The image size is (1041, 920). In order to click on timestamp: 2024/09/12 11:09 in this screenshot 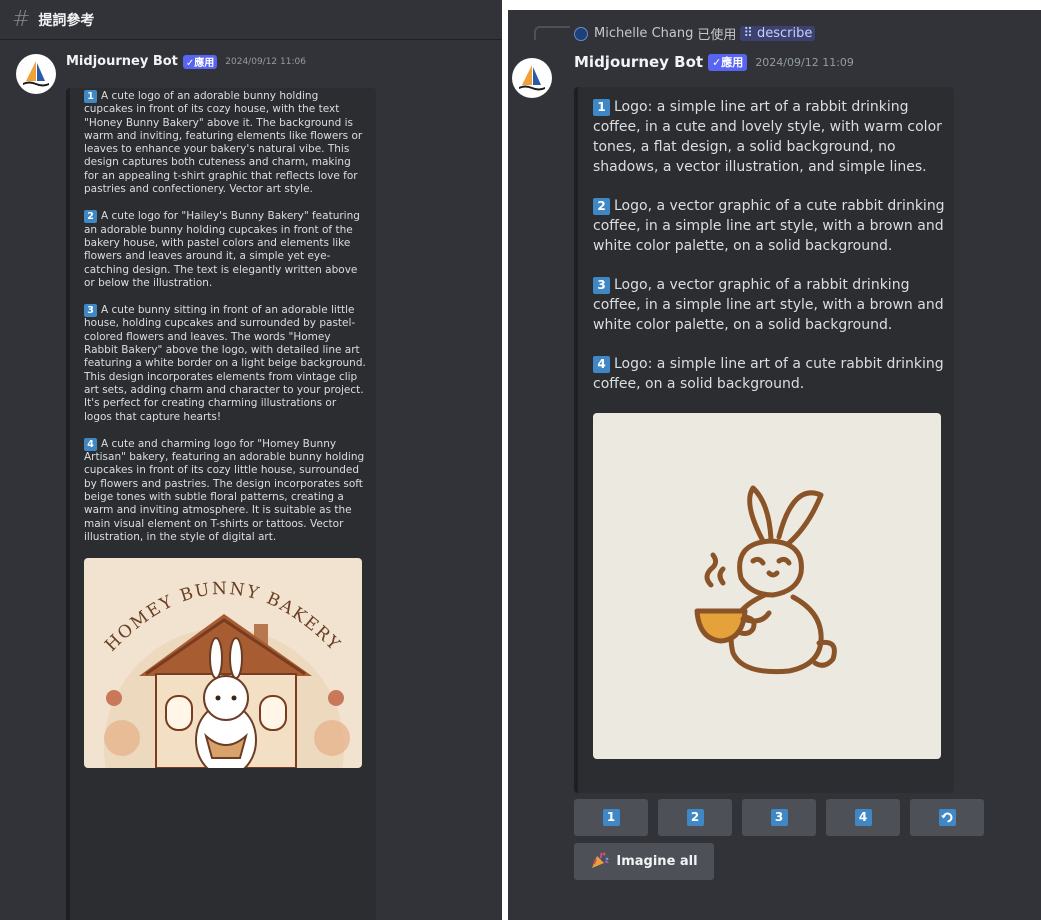, I will do `click(804, 62)`.